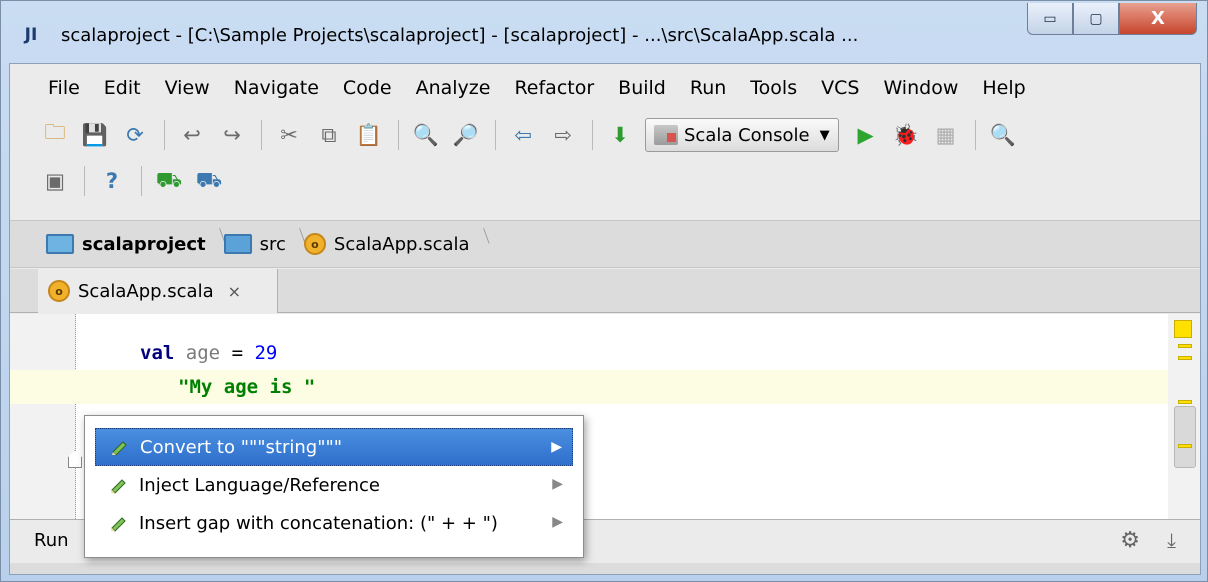 Image resolution: width=1208 pixels, height=582 pixels. What do you see at coordinates (1003, 88) in the screenshot?
I see `menu-help: Help` at bounding box center [1003, 88].